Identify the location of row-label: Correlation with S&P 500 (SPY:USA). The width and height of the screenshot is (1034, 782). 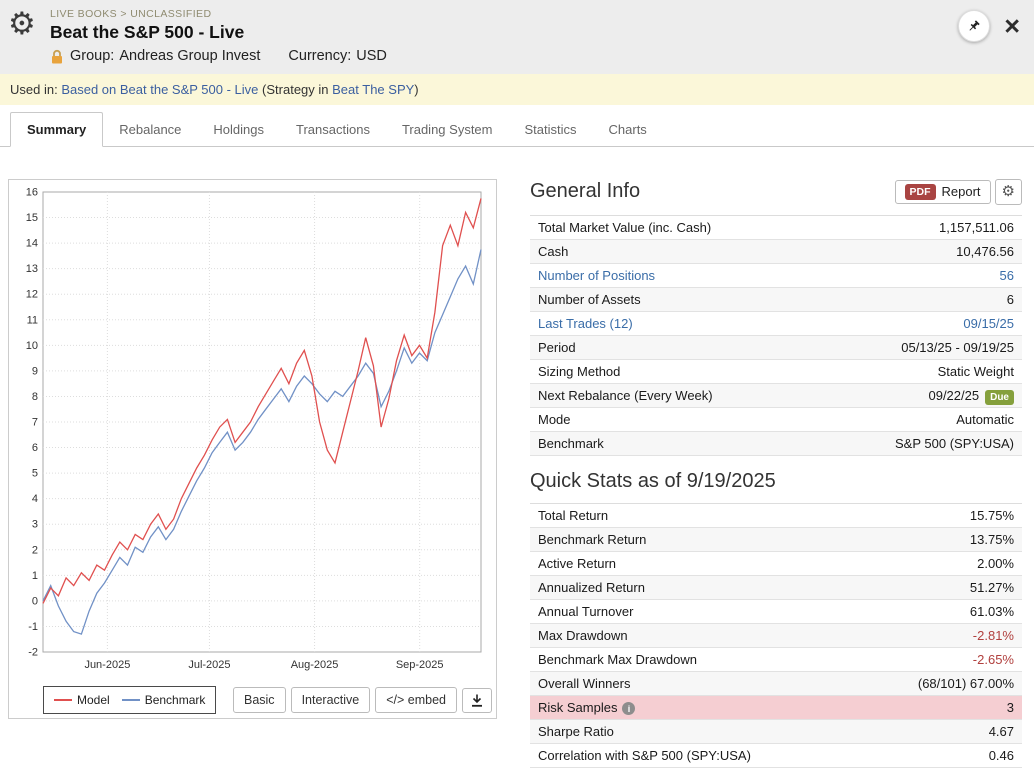
(644, 755).